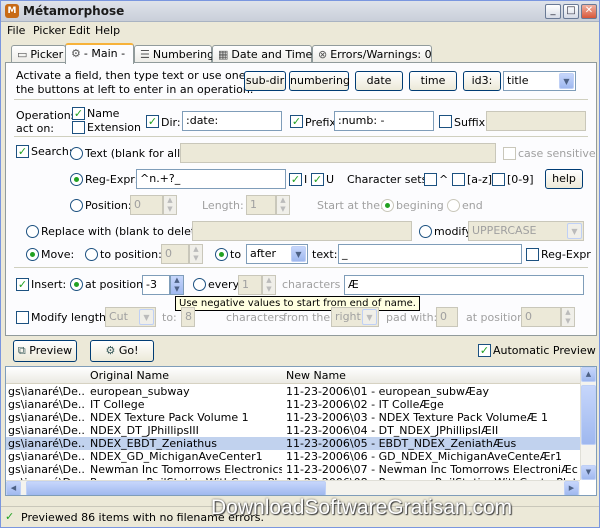 The height and width of the screenshot is (528, 600). I want to click on scroll-down-icon: ▼, so click(588, 472).